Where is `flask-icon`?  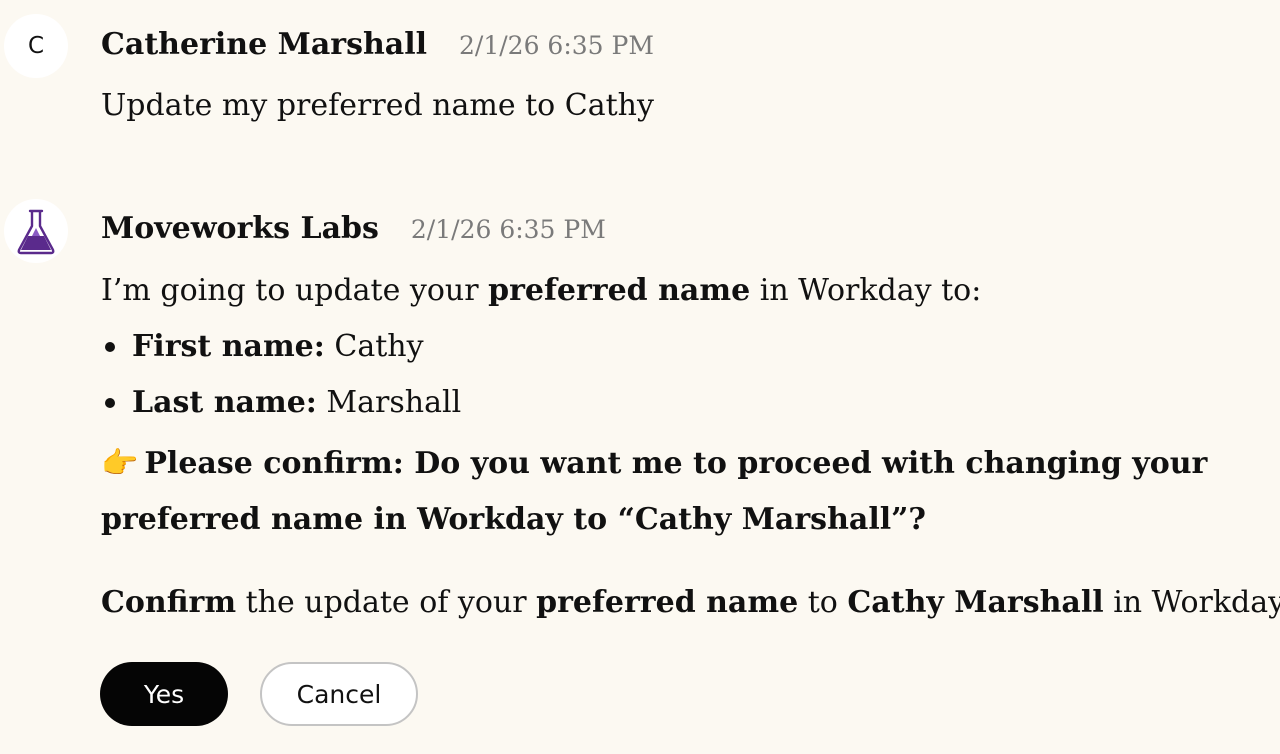
flask-icon is located at coordinates (36, 232).